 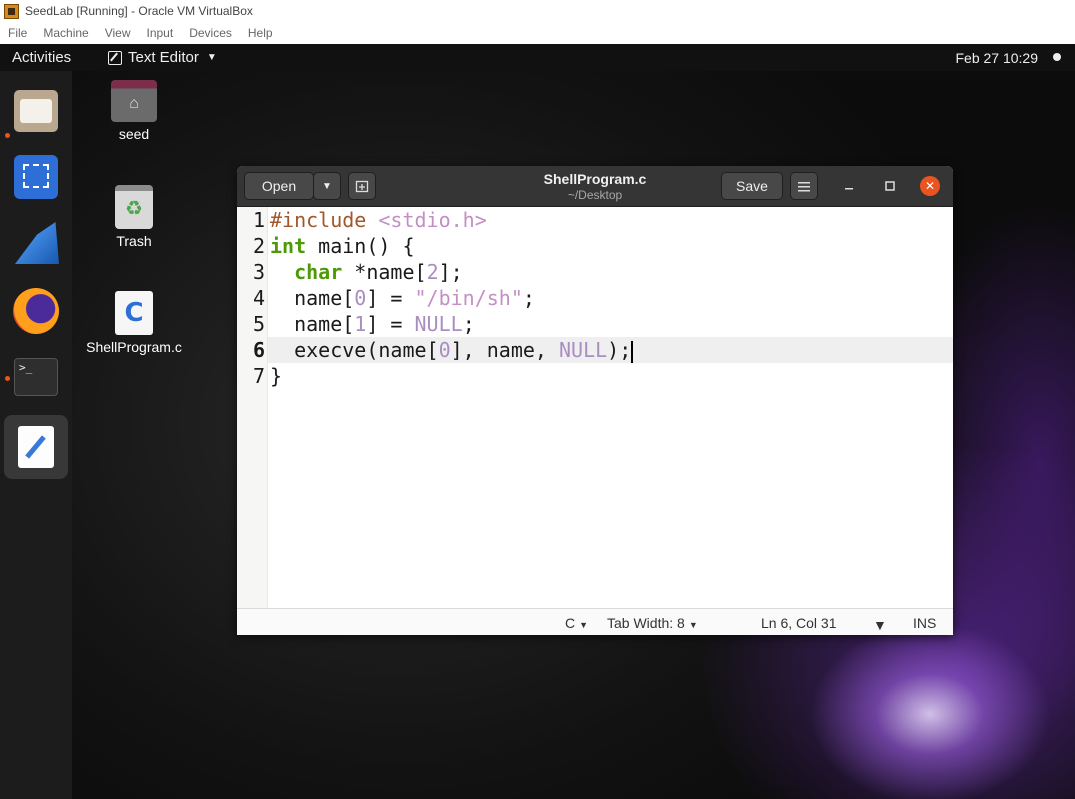 What do you see at coordinates (924, 623) in the screenshot?
I see `insert-mode-label: INS` at bounding box center [924, 623].